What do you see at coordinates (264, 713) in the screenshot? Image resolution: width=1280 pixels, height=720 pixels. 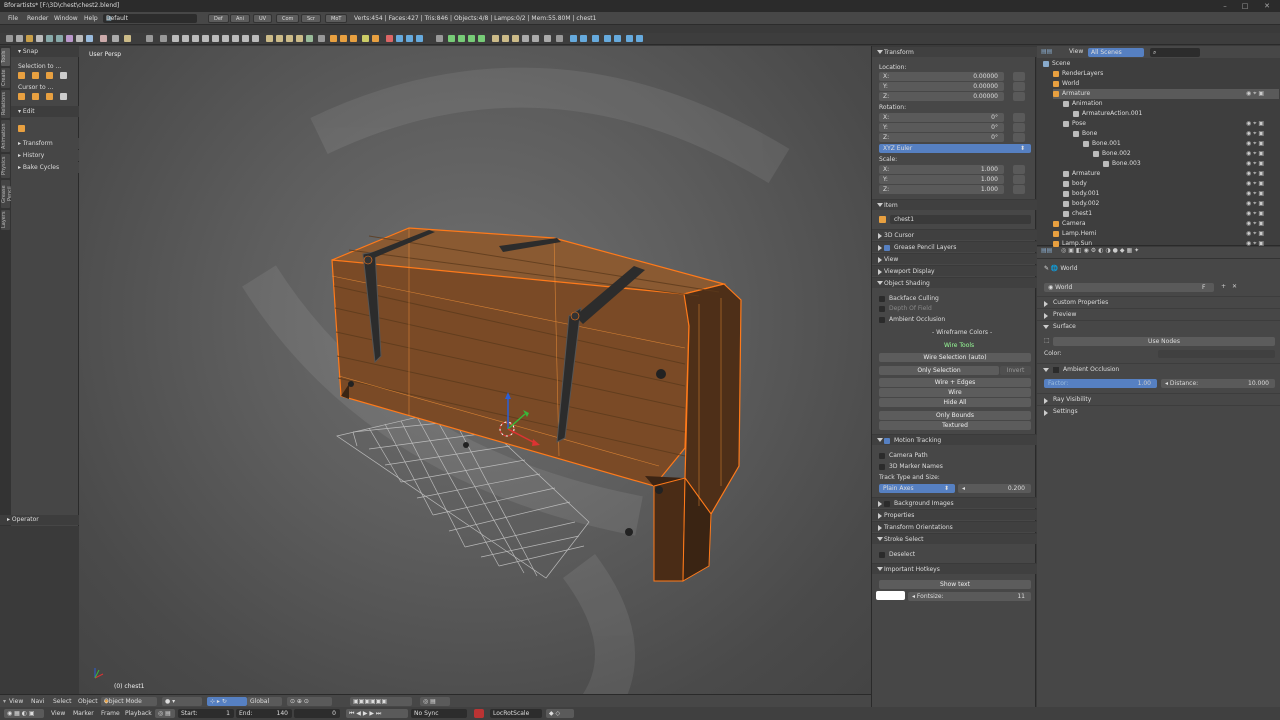 I see `end-frame-field: End: 140` at bounding box center [264, 713].